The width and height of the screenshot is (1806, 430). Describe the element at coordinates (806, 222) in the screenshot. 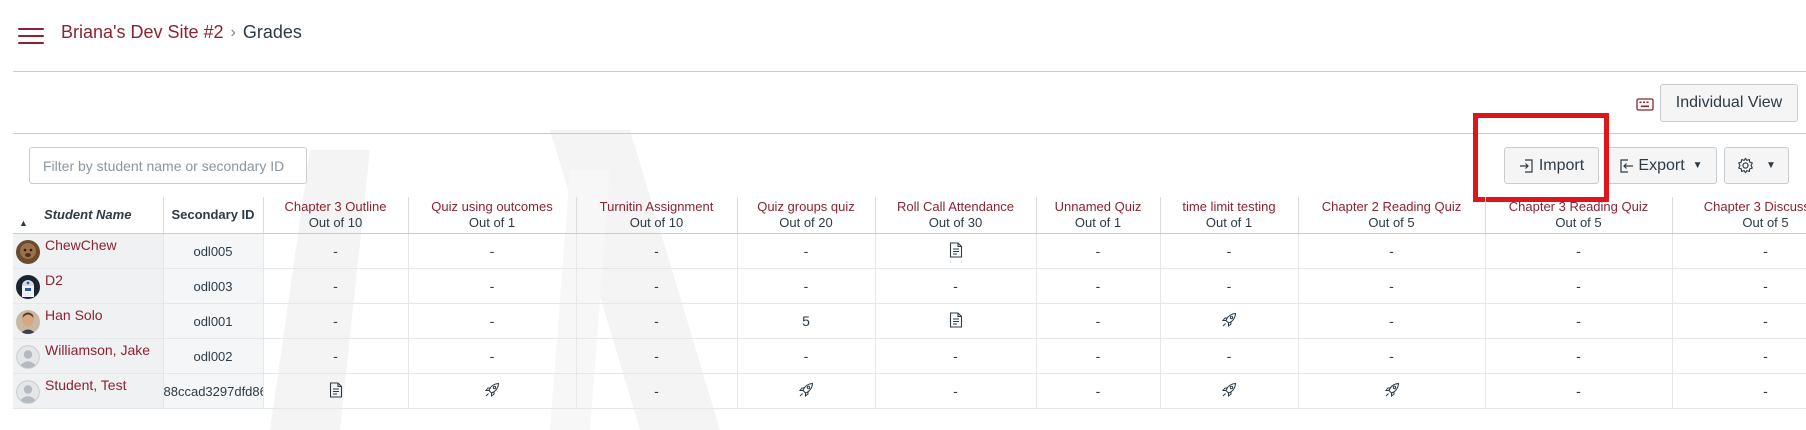

I see `assignment-points: Out of 20` at that location.